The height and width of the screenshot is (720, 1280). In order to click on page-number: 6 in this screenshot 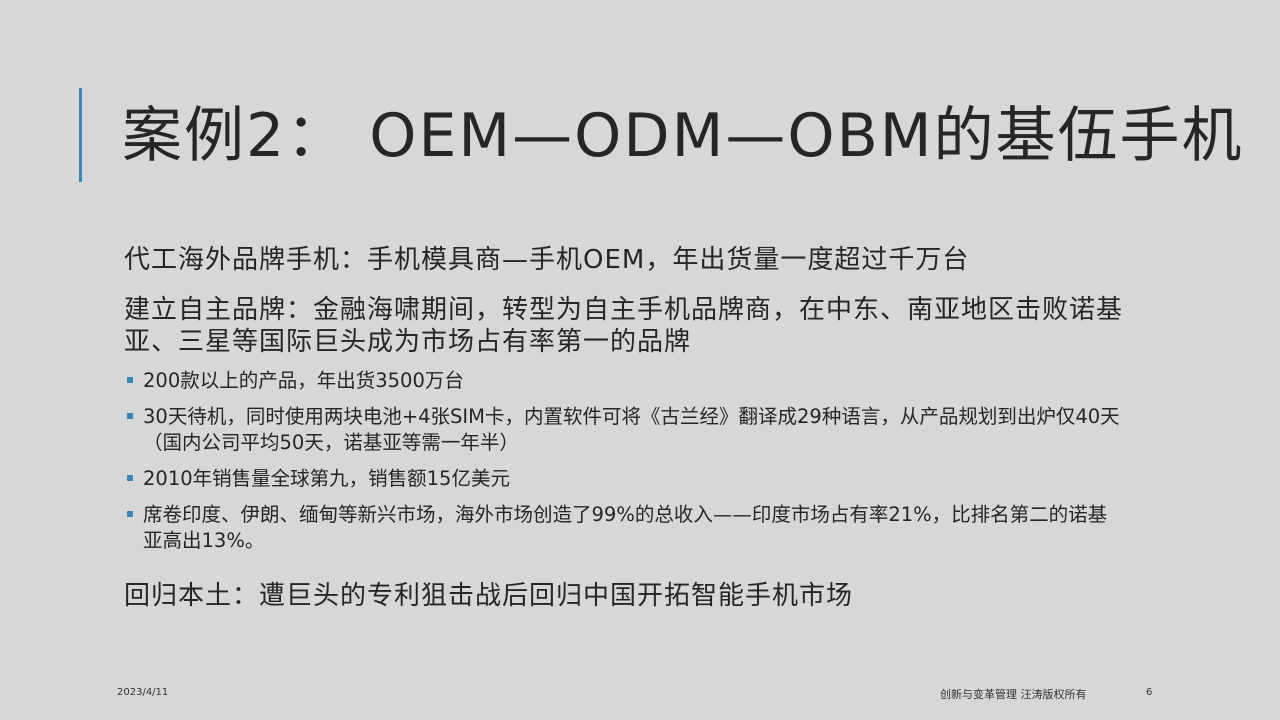, I will do `click(1149, 692)`.